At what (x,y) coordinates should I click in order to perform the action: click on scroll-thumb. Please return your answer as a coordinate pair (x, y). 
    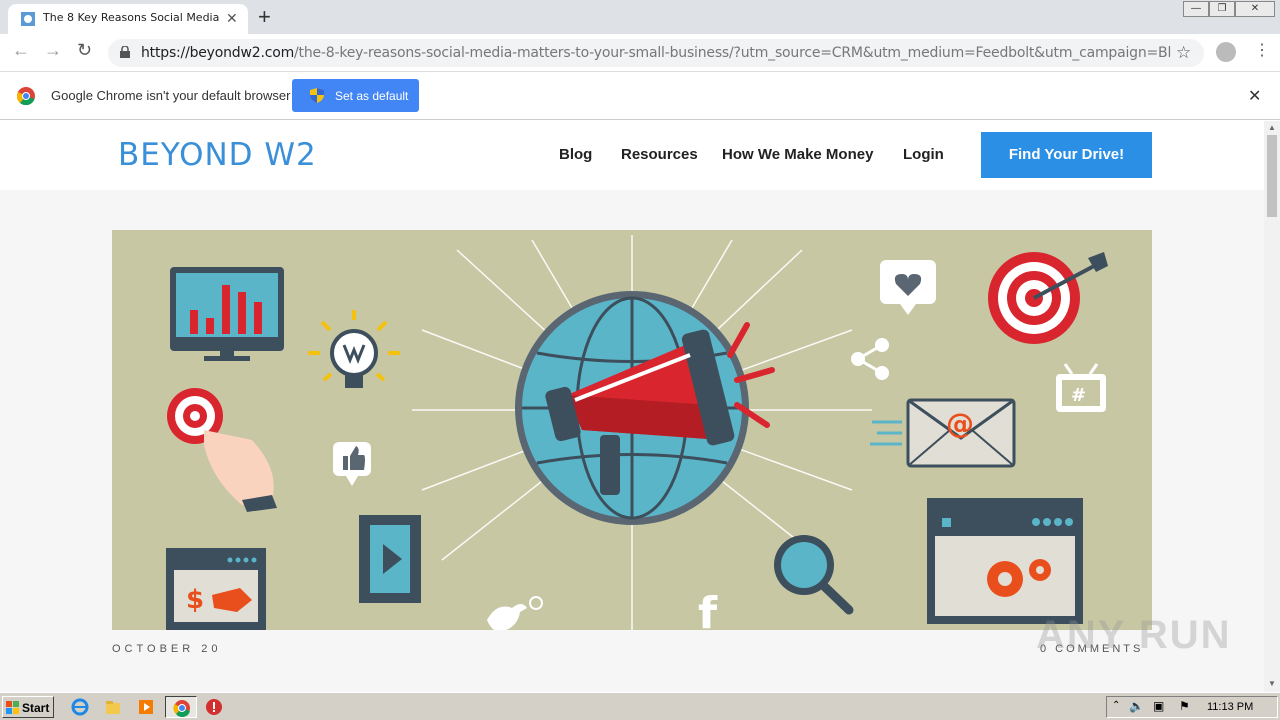
    Looking at the image, I should click on (1272, 176).